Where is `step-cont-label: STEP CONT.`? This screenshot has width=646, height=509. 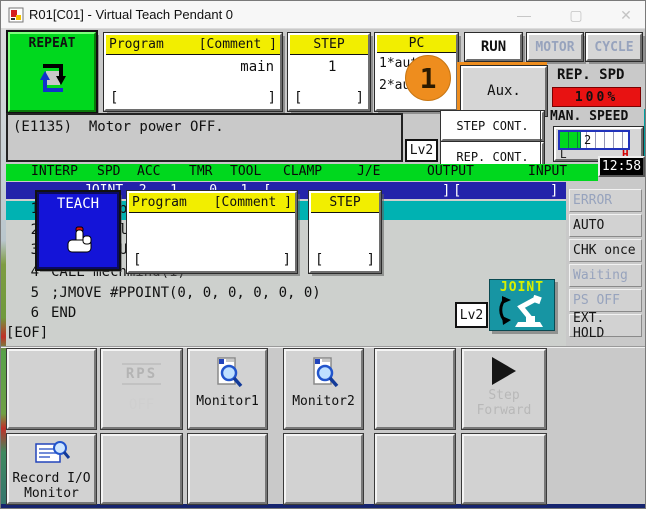 step-cont-label: STEP CONT. is located at coordinates (492, 126).